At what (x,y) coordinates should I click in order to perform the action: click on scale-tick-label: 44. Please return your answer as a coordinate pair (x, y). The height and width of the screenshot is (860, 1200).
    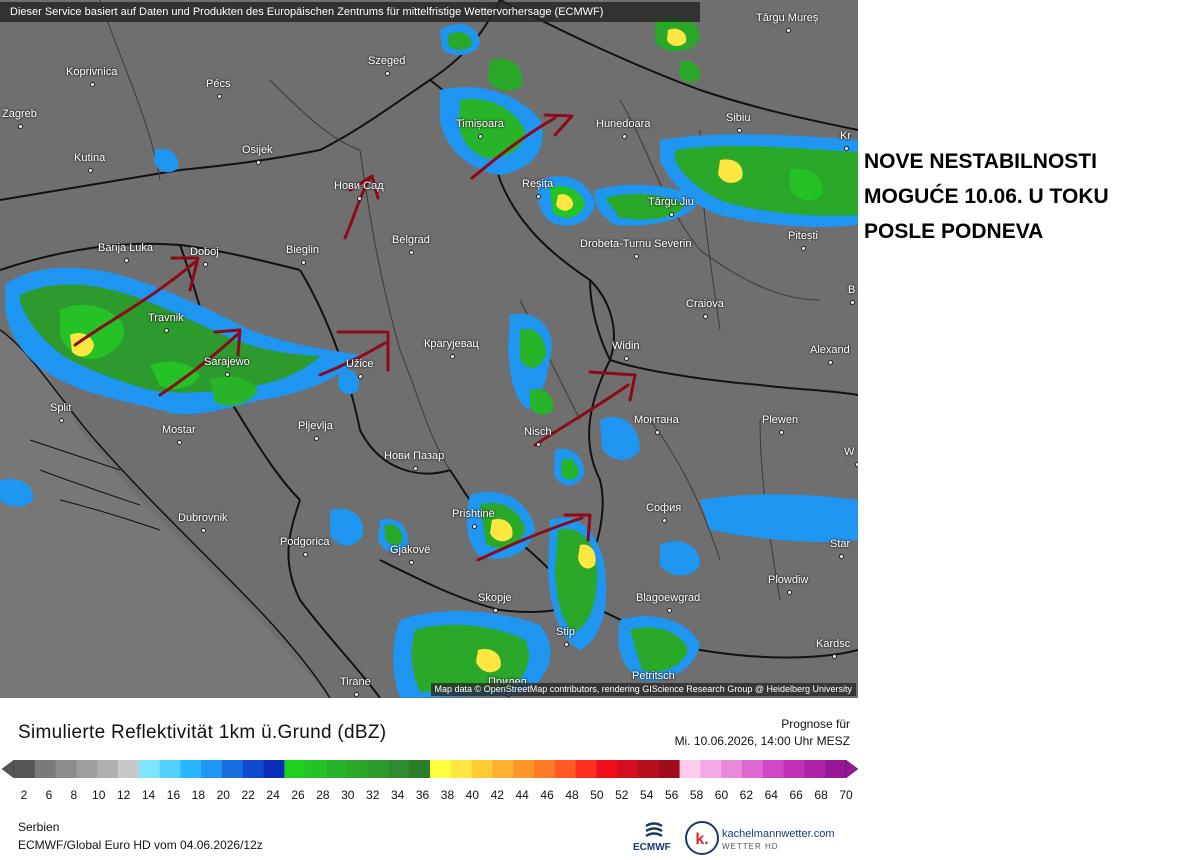
    Looking at the image, I should click on (522, 795).